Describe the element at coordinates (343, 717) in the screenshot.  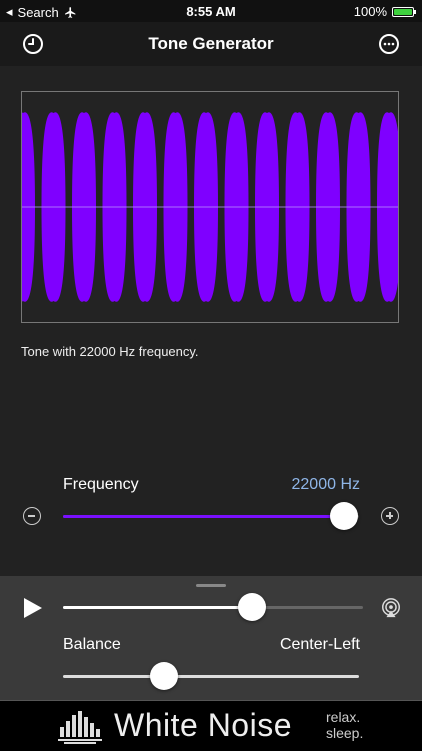
I see `banner-tagline-line1: relax.` at that location.